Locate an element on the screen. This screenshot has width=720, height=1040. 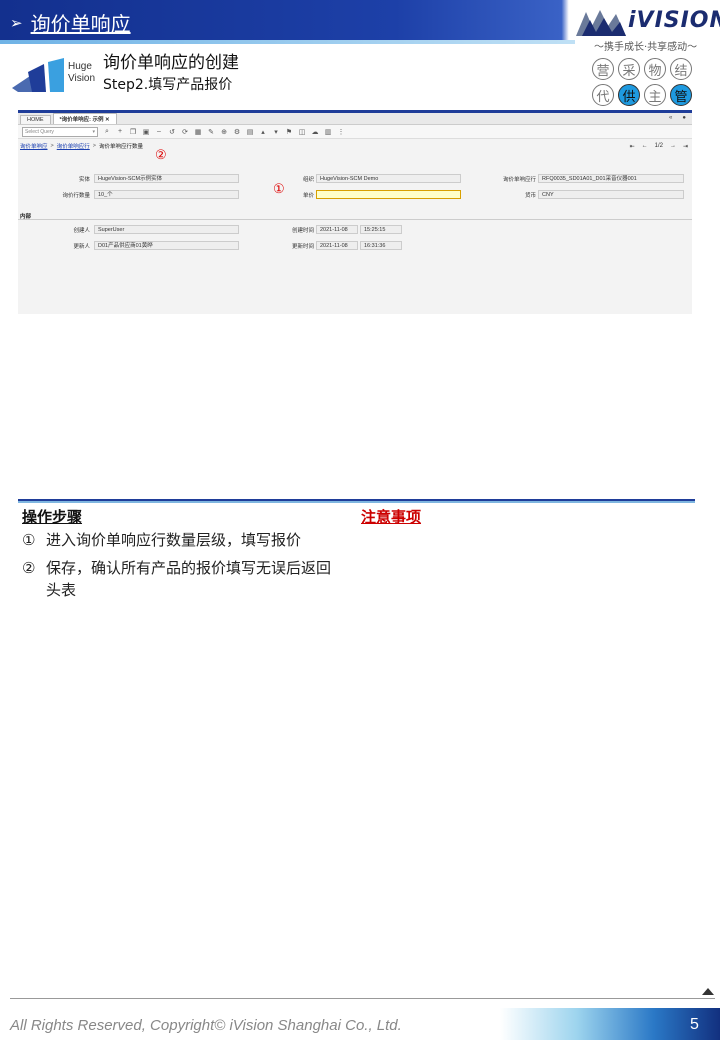
more-icon: ⋮ is located at coordinates (341, 132).